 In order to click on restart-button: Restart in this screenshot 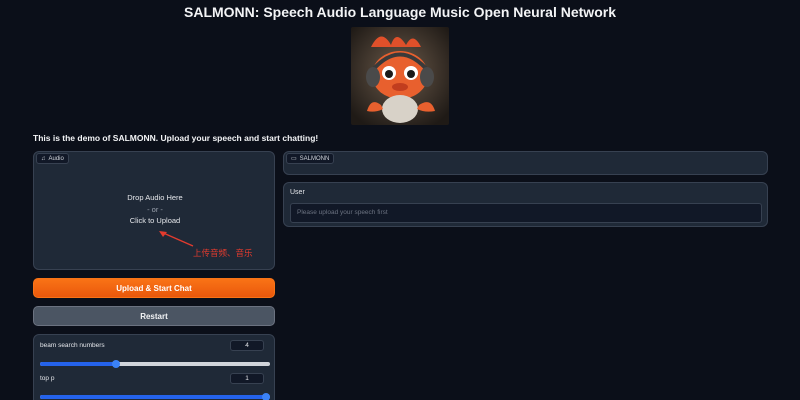, I will do `click(154, 316)`.